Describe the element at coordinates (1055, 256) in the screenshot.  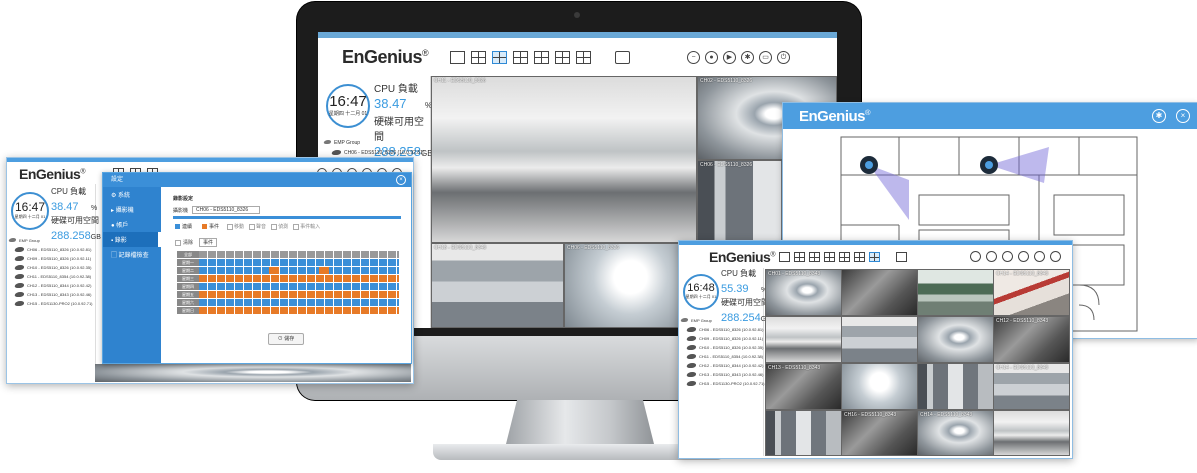
I see `power-icon` at that location.